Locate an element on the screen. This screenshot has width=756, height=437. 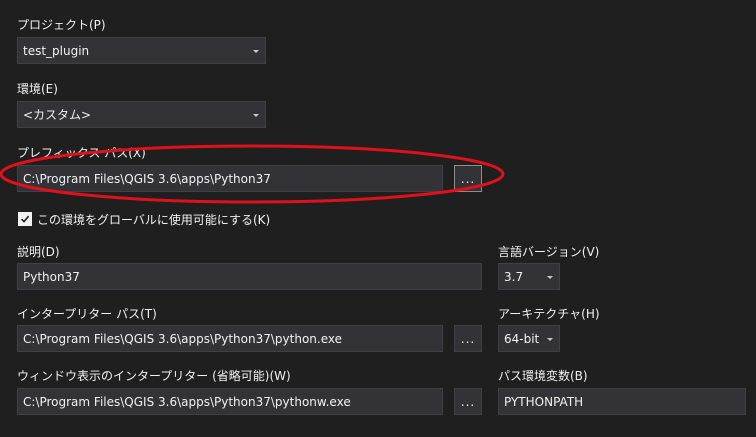
project-label: プロジェクト(P) is located at coordinates (61, 25).